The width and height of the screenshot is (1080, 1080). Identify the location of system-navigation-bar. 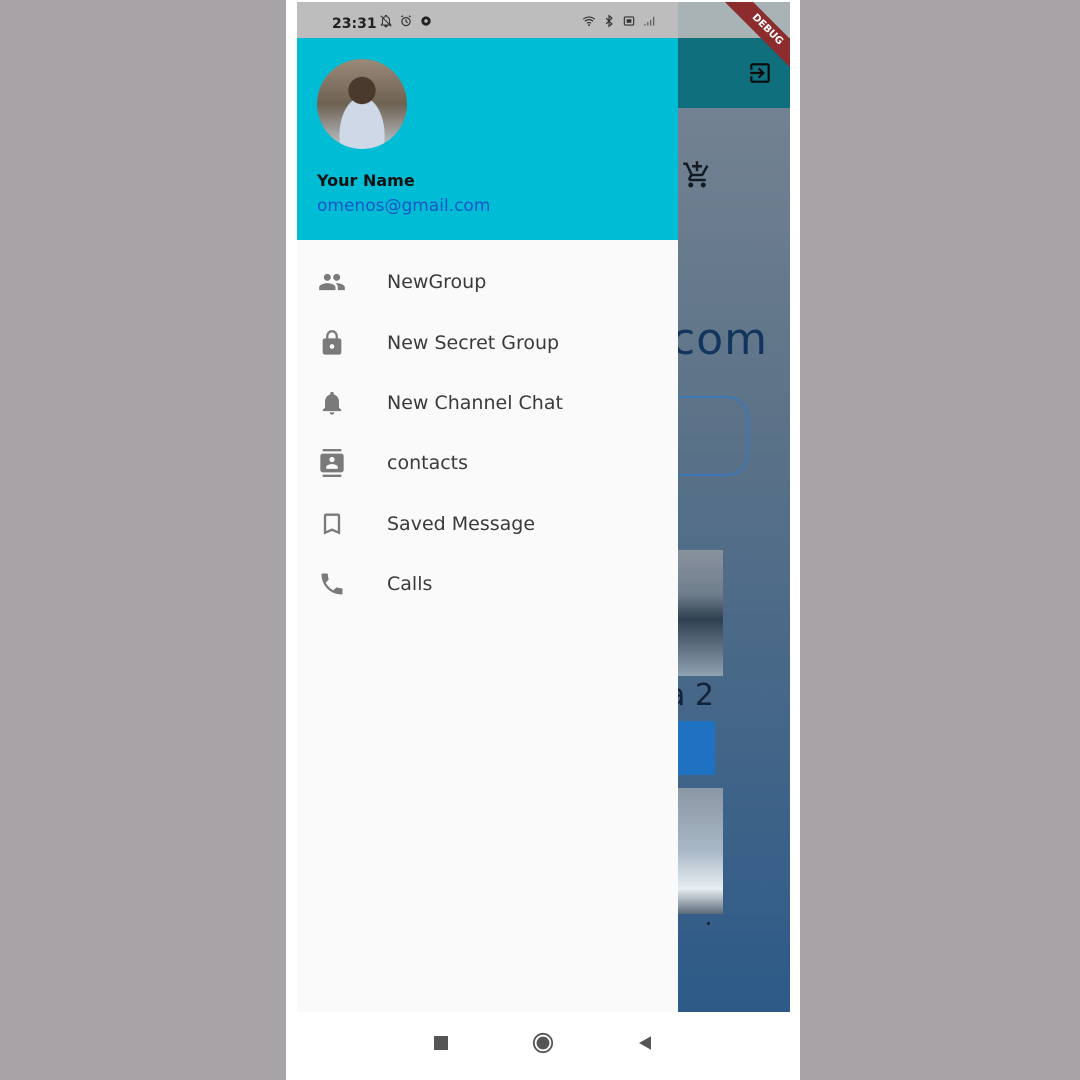
(543, 1046).